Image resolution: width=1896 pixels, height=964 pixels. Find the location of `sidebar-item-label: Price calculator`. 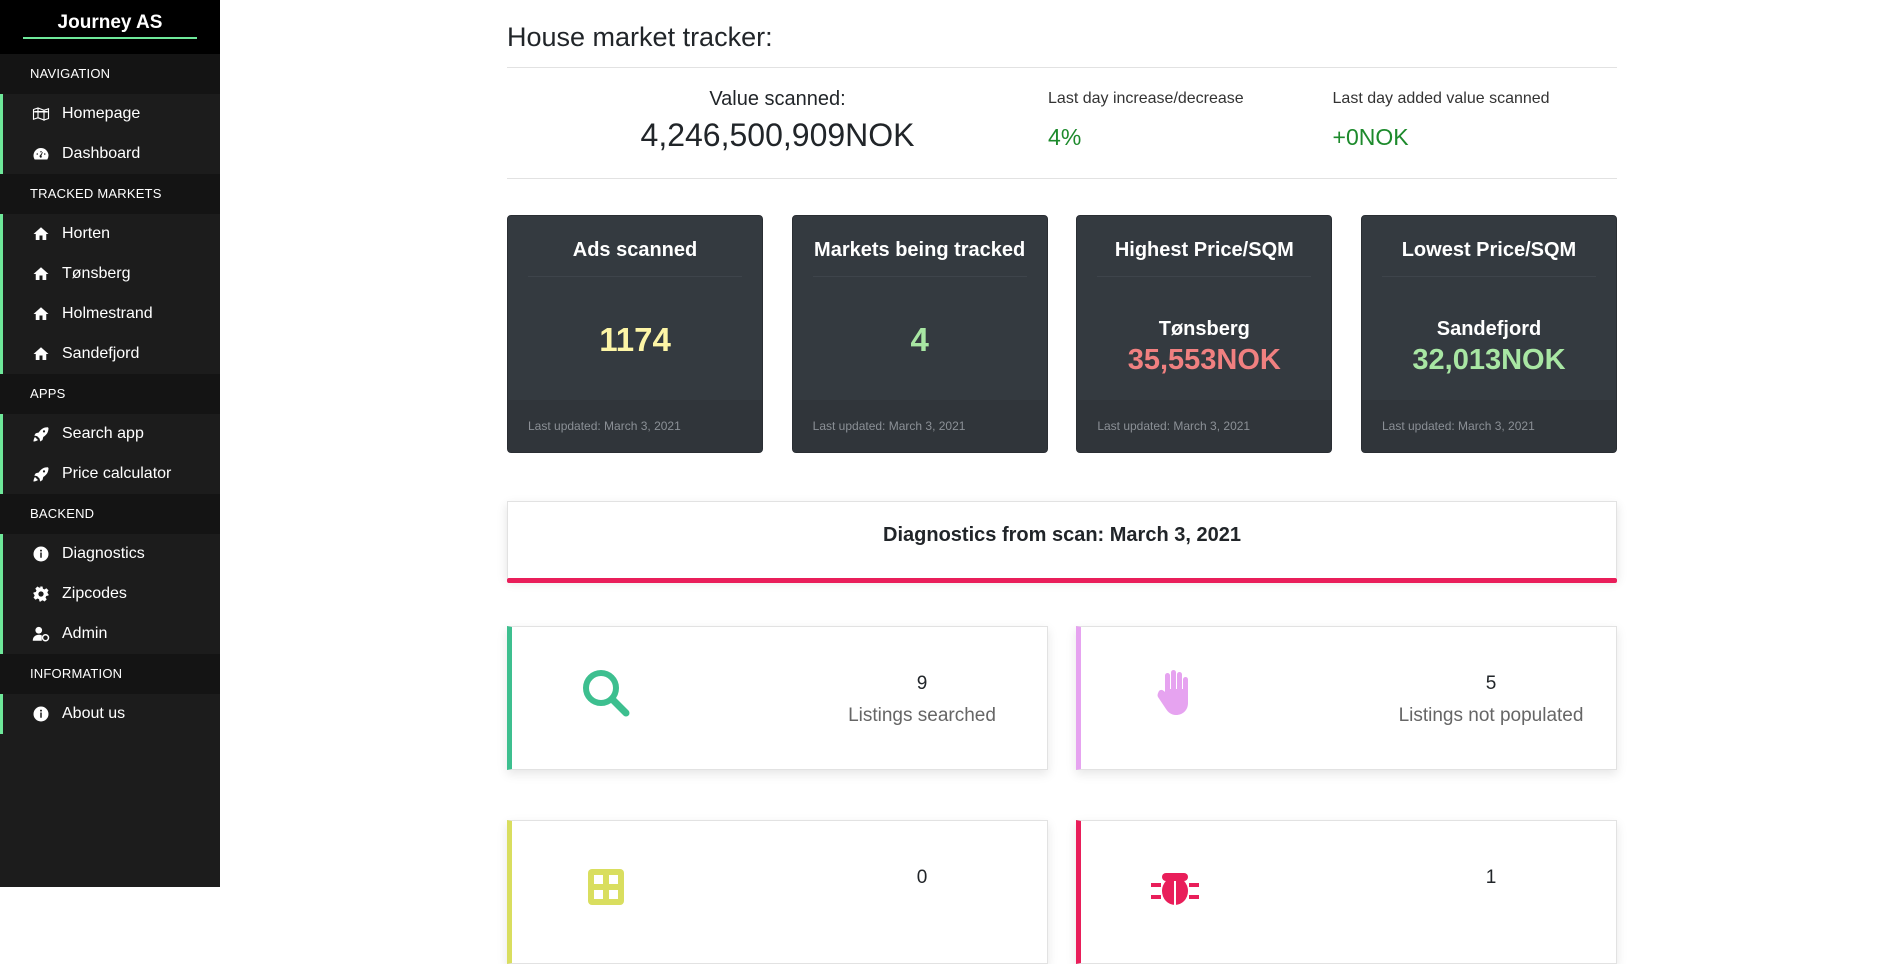

sidebar-item-label: Price calculator is located at coordinates (117, 473).